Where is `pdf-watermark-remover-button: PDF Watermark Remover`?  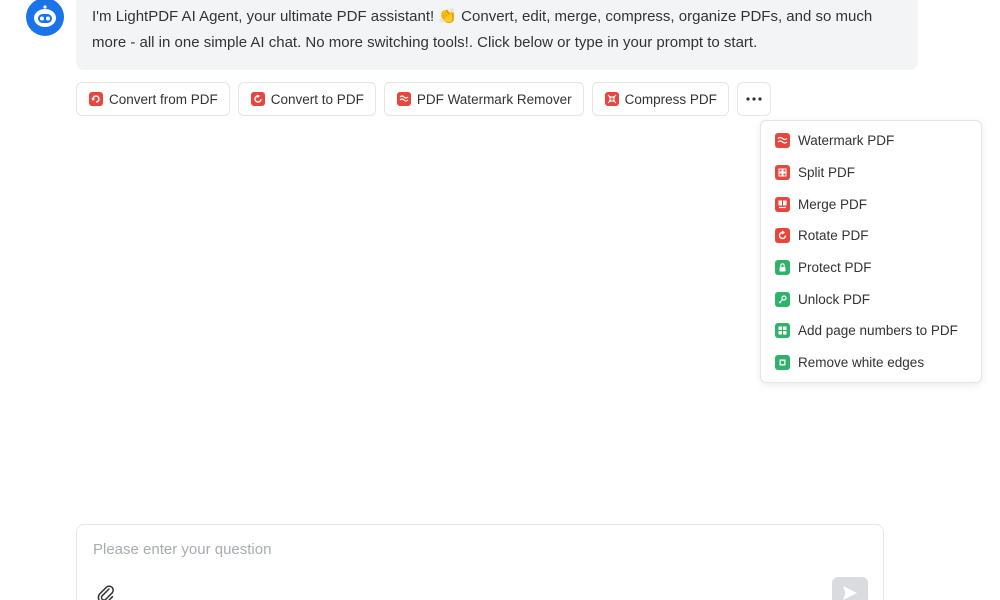
pdf-watermark-remover-button: PDF Watermark Remover is located at coordinates (483, 99).